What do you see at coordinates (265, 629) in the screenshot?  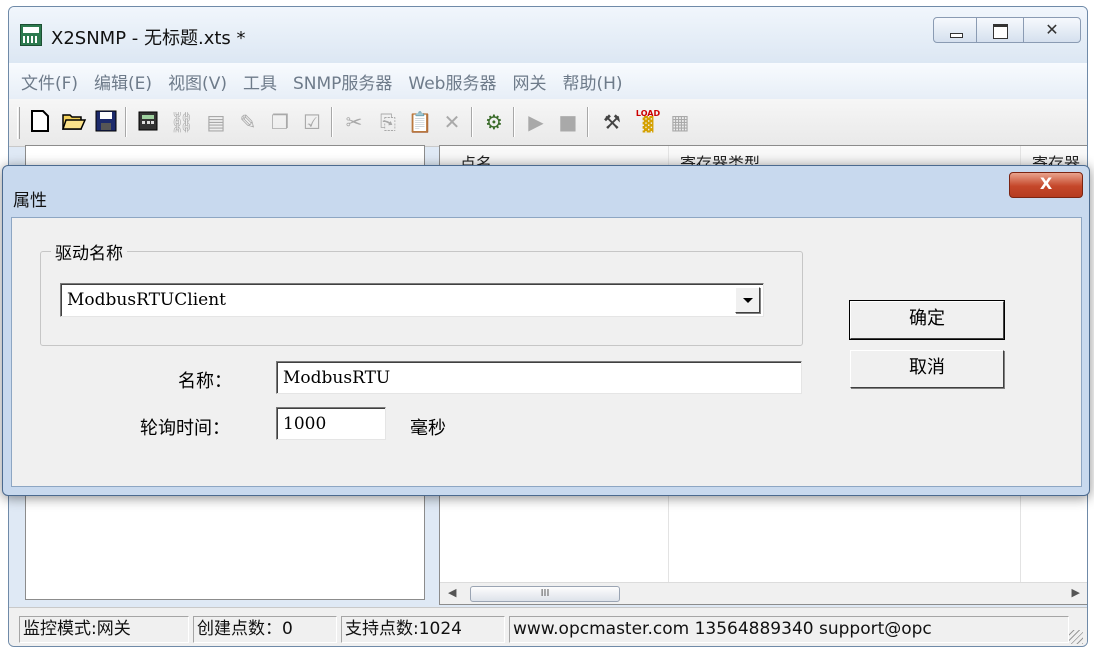 I see `status-created-points: 创建点数：0` at bounding box center [265, 629].